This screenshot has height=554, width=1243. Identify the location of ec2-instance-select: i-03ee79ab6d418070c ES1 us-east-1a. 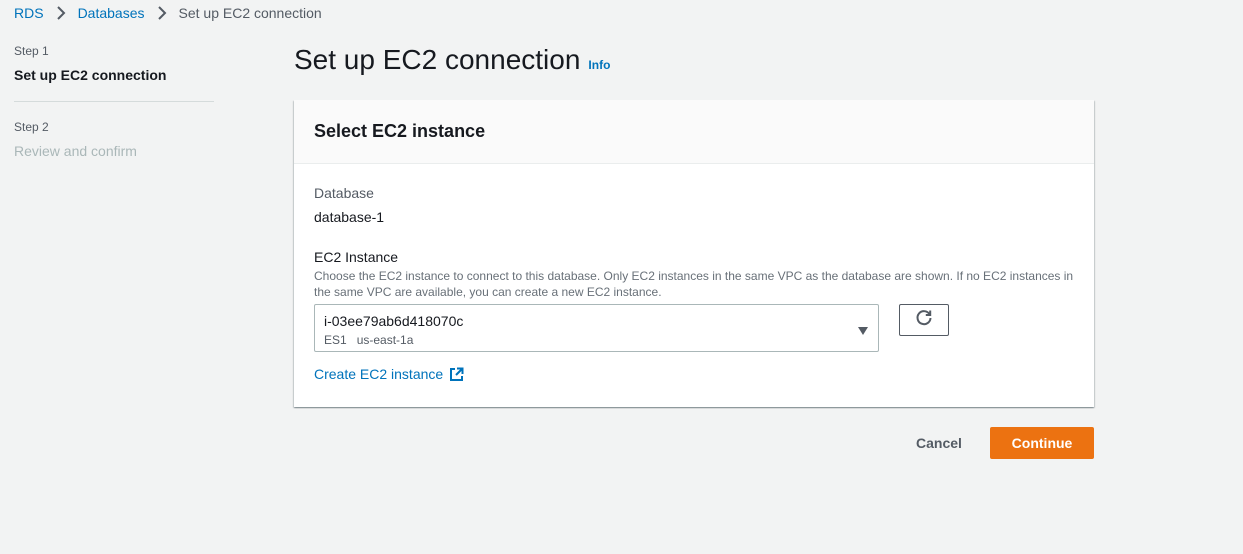
(596, 328).